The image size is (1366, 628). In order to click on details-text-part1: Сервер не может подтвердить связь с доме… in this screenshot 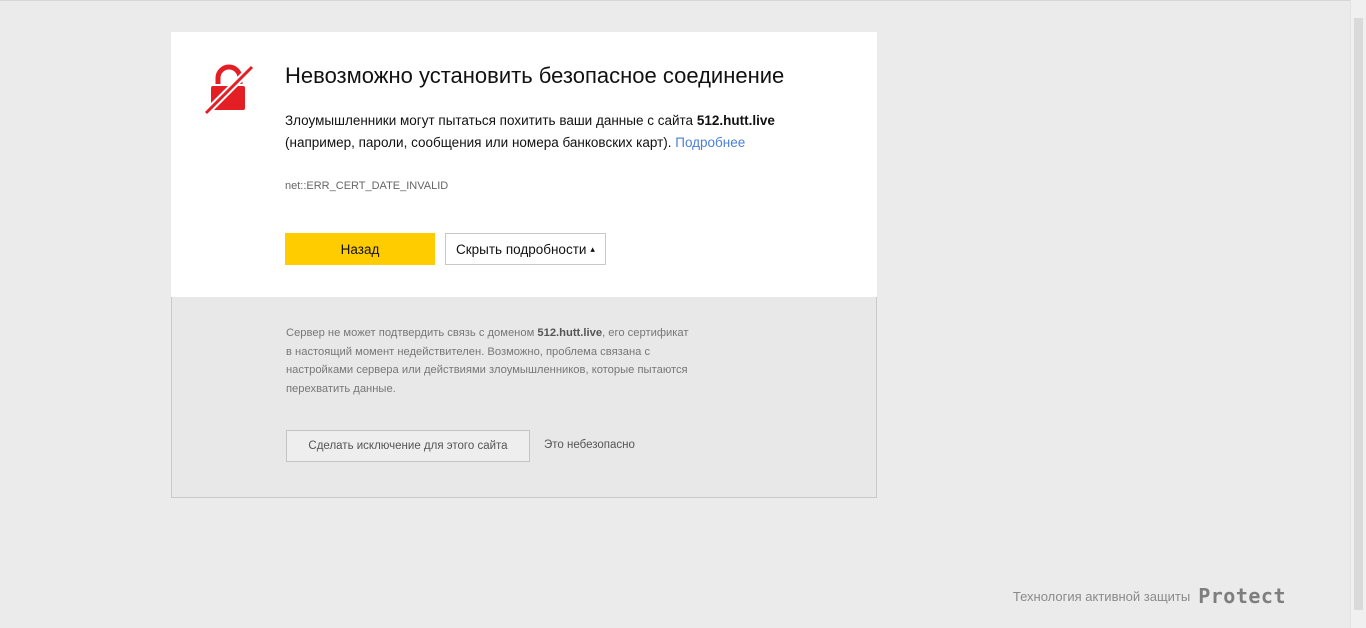, I will do `click(412, 333)`.